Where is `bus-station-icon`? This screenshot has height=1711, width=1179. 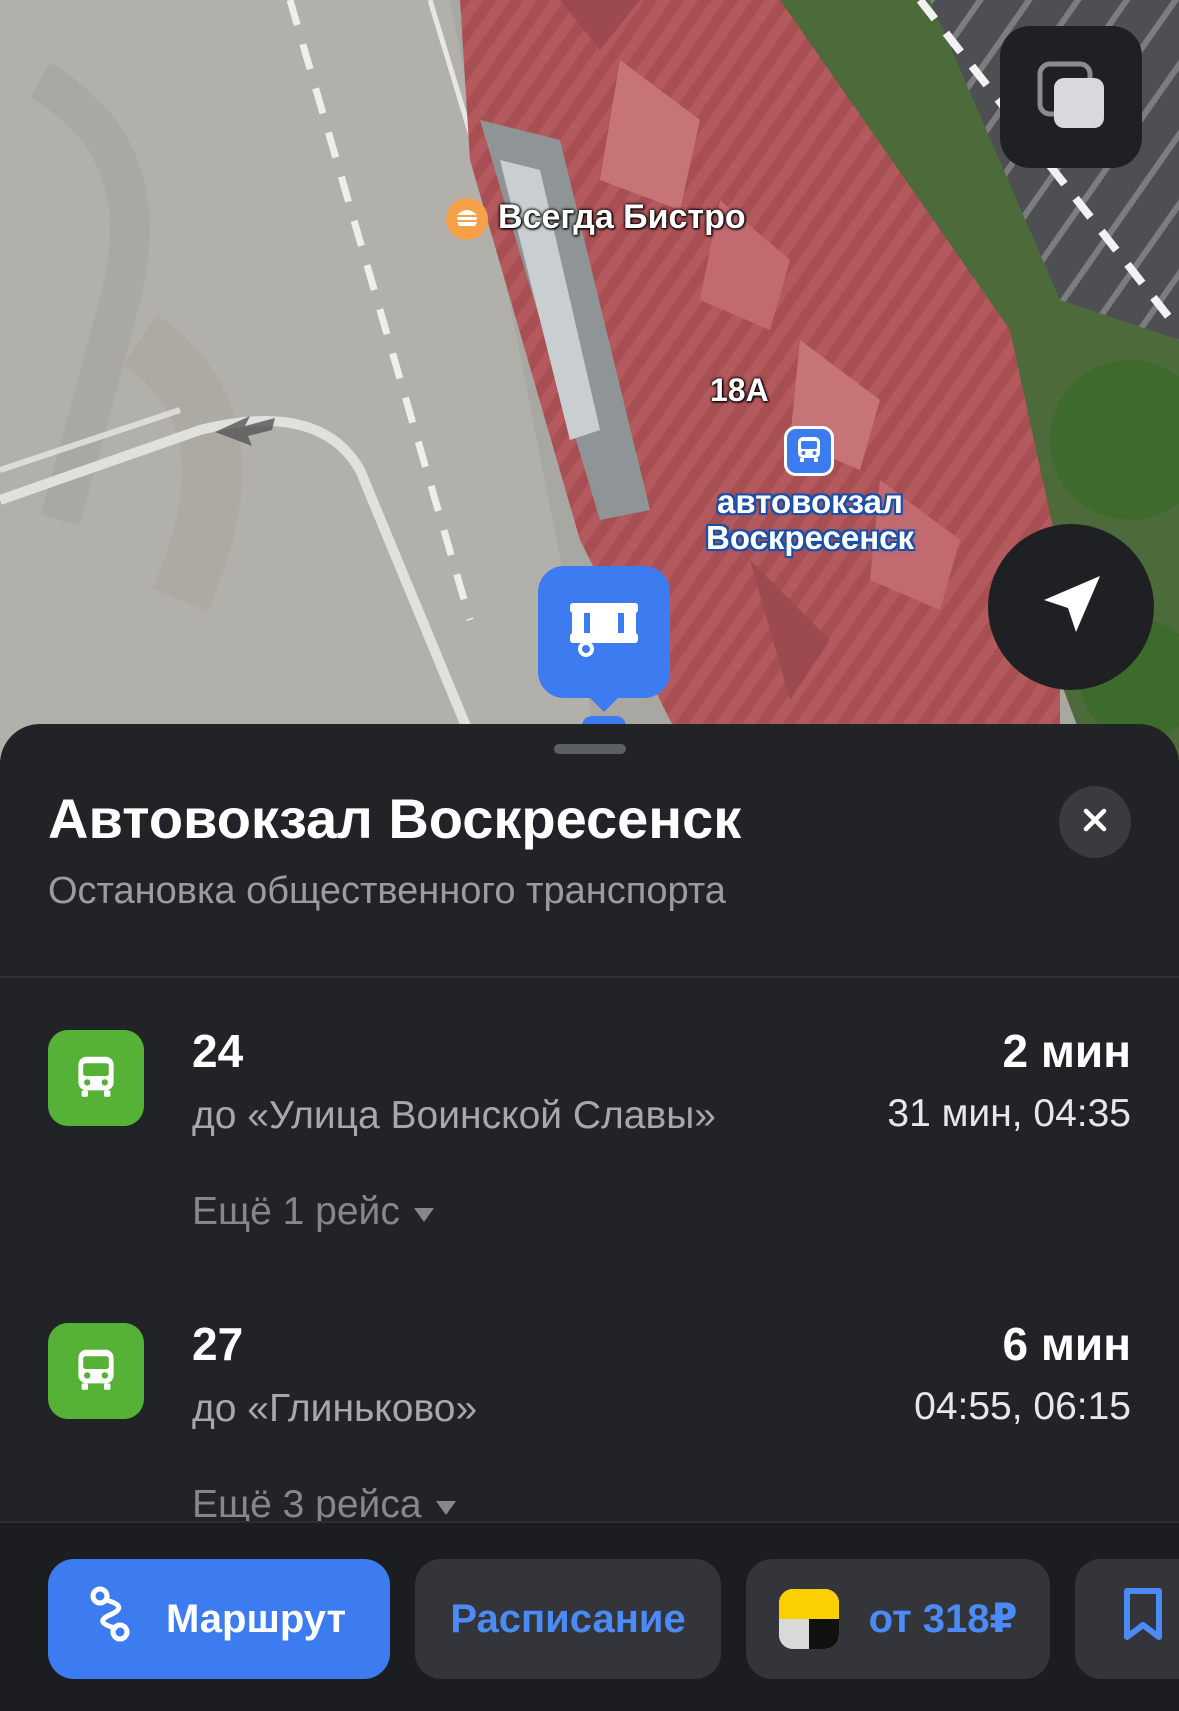 bus-station-icon is located at coordinates (604, 632).